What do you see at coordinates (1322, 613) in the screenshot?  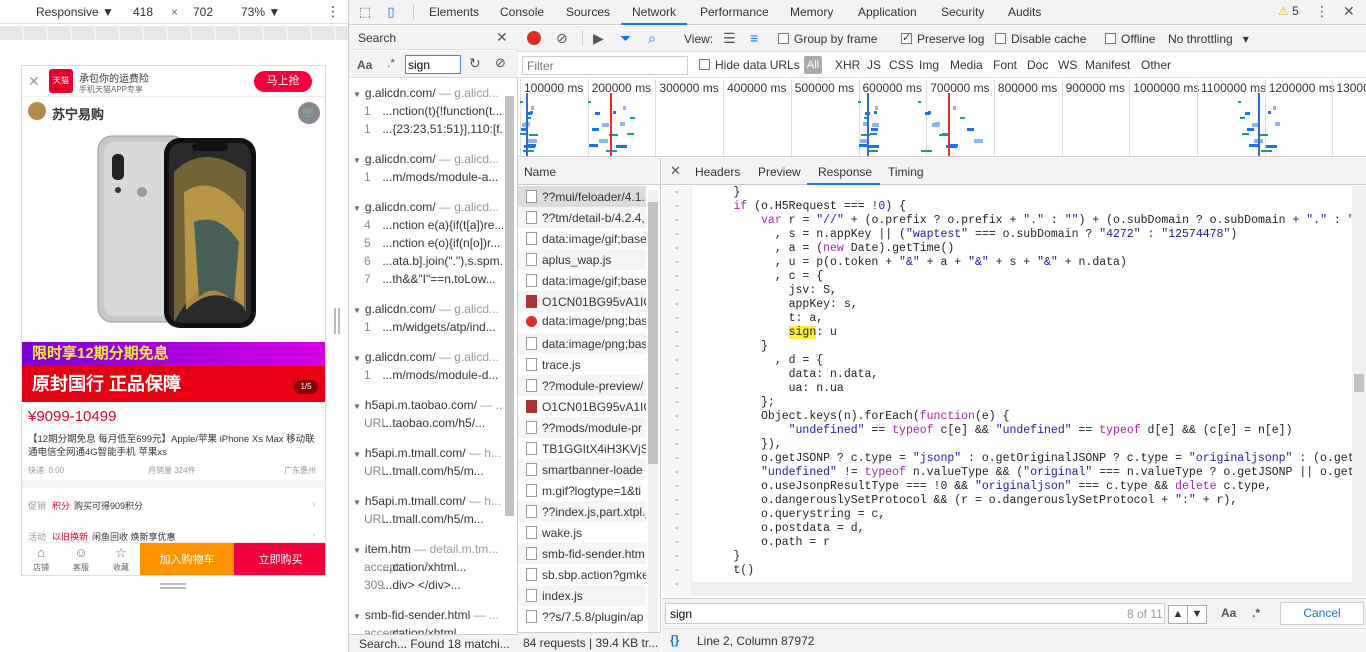 I see `find-cancel-button: Cancel` at bounding box center [1322, 613].